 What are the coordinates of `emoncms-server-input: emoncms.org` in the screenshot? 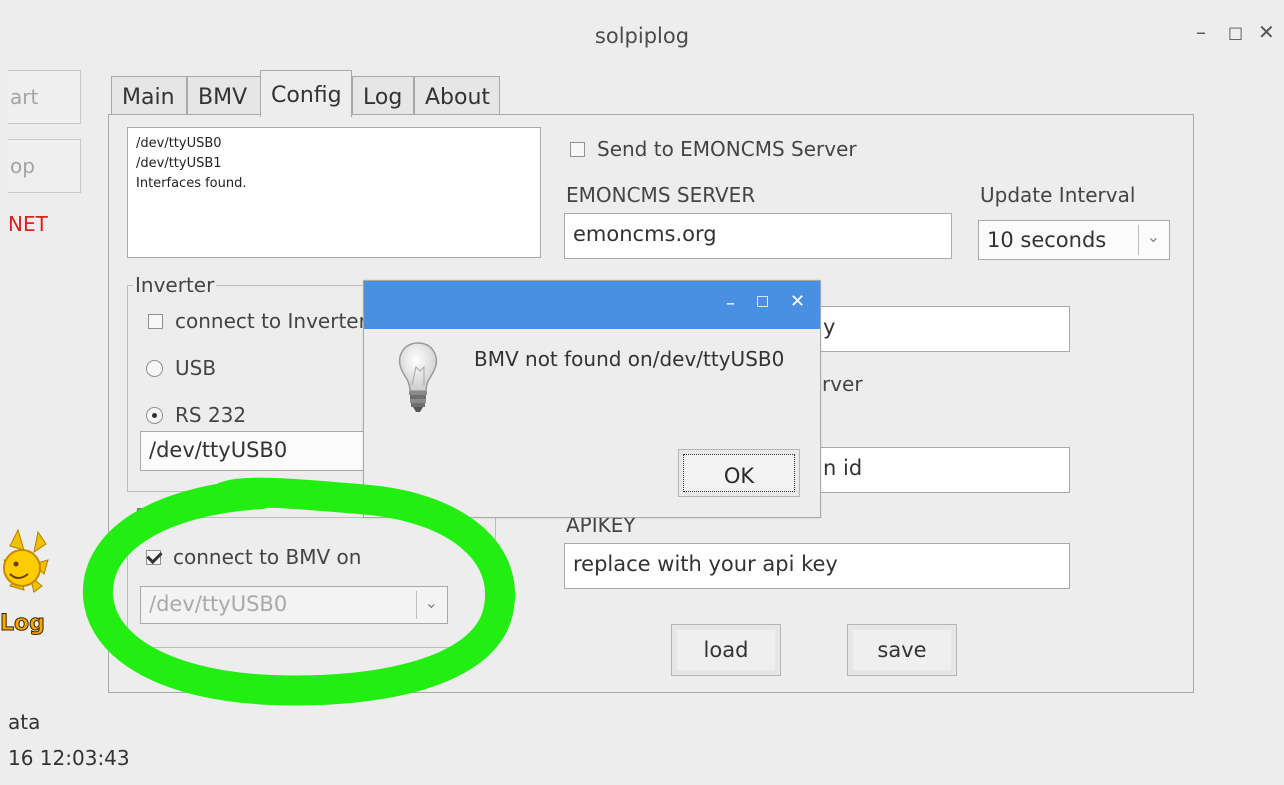 It's located at (758, 236).